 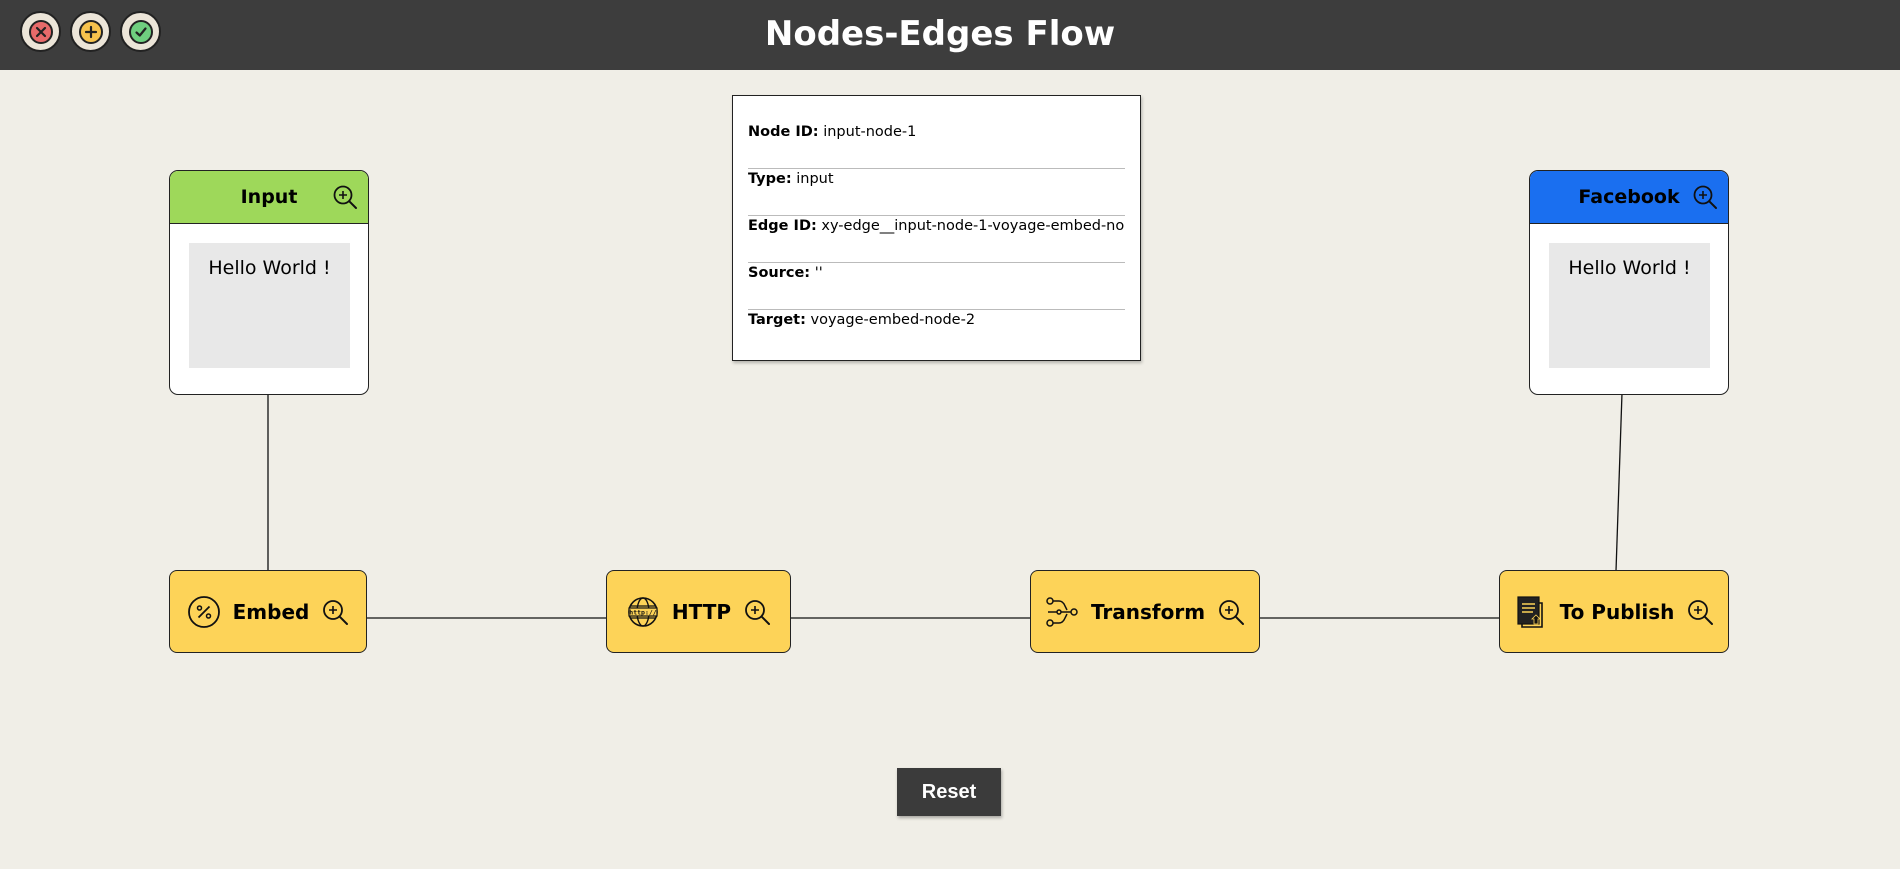 I want to click on node-http-label: HTTP, so click(x=701, y=611).